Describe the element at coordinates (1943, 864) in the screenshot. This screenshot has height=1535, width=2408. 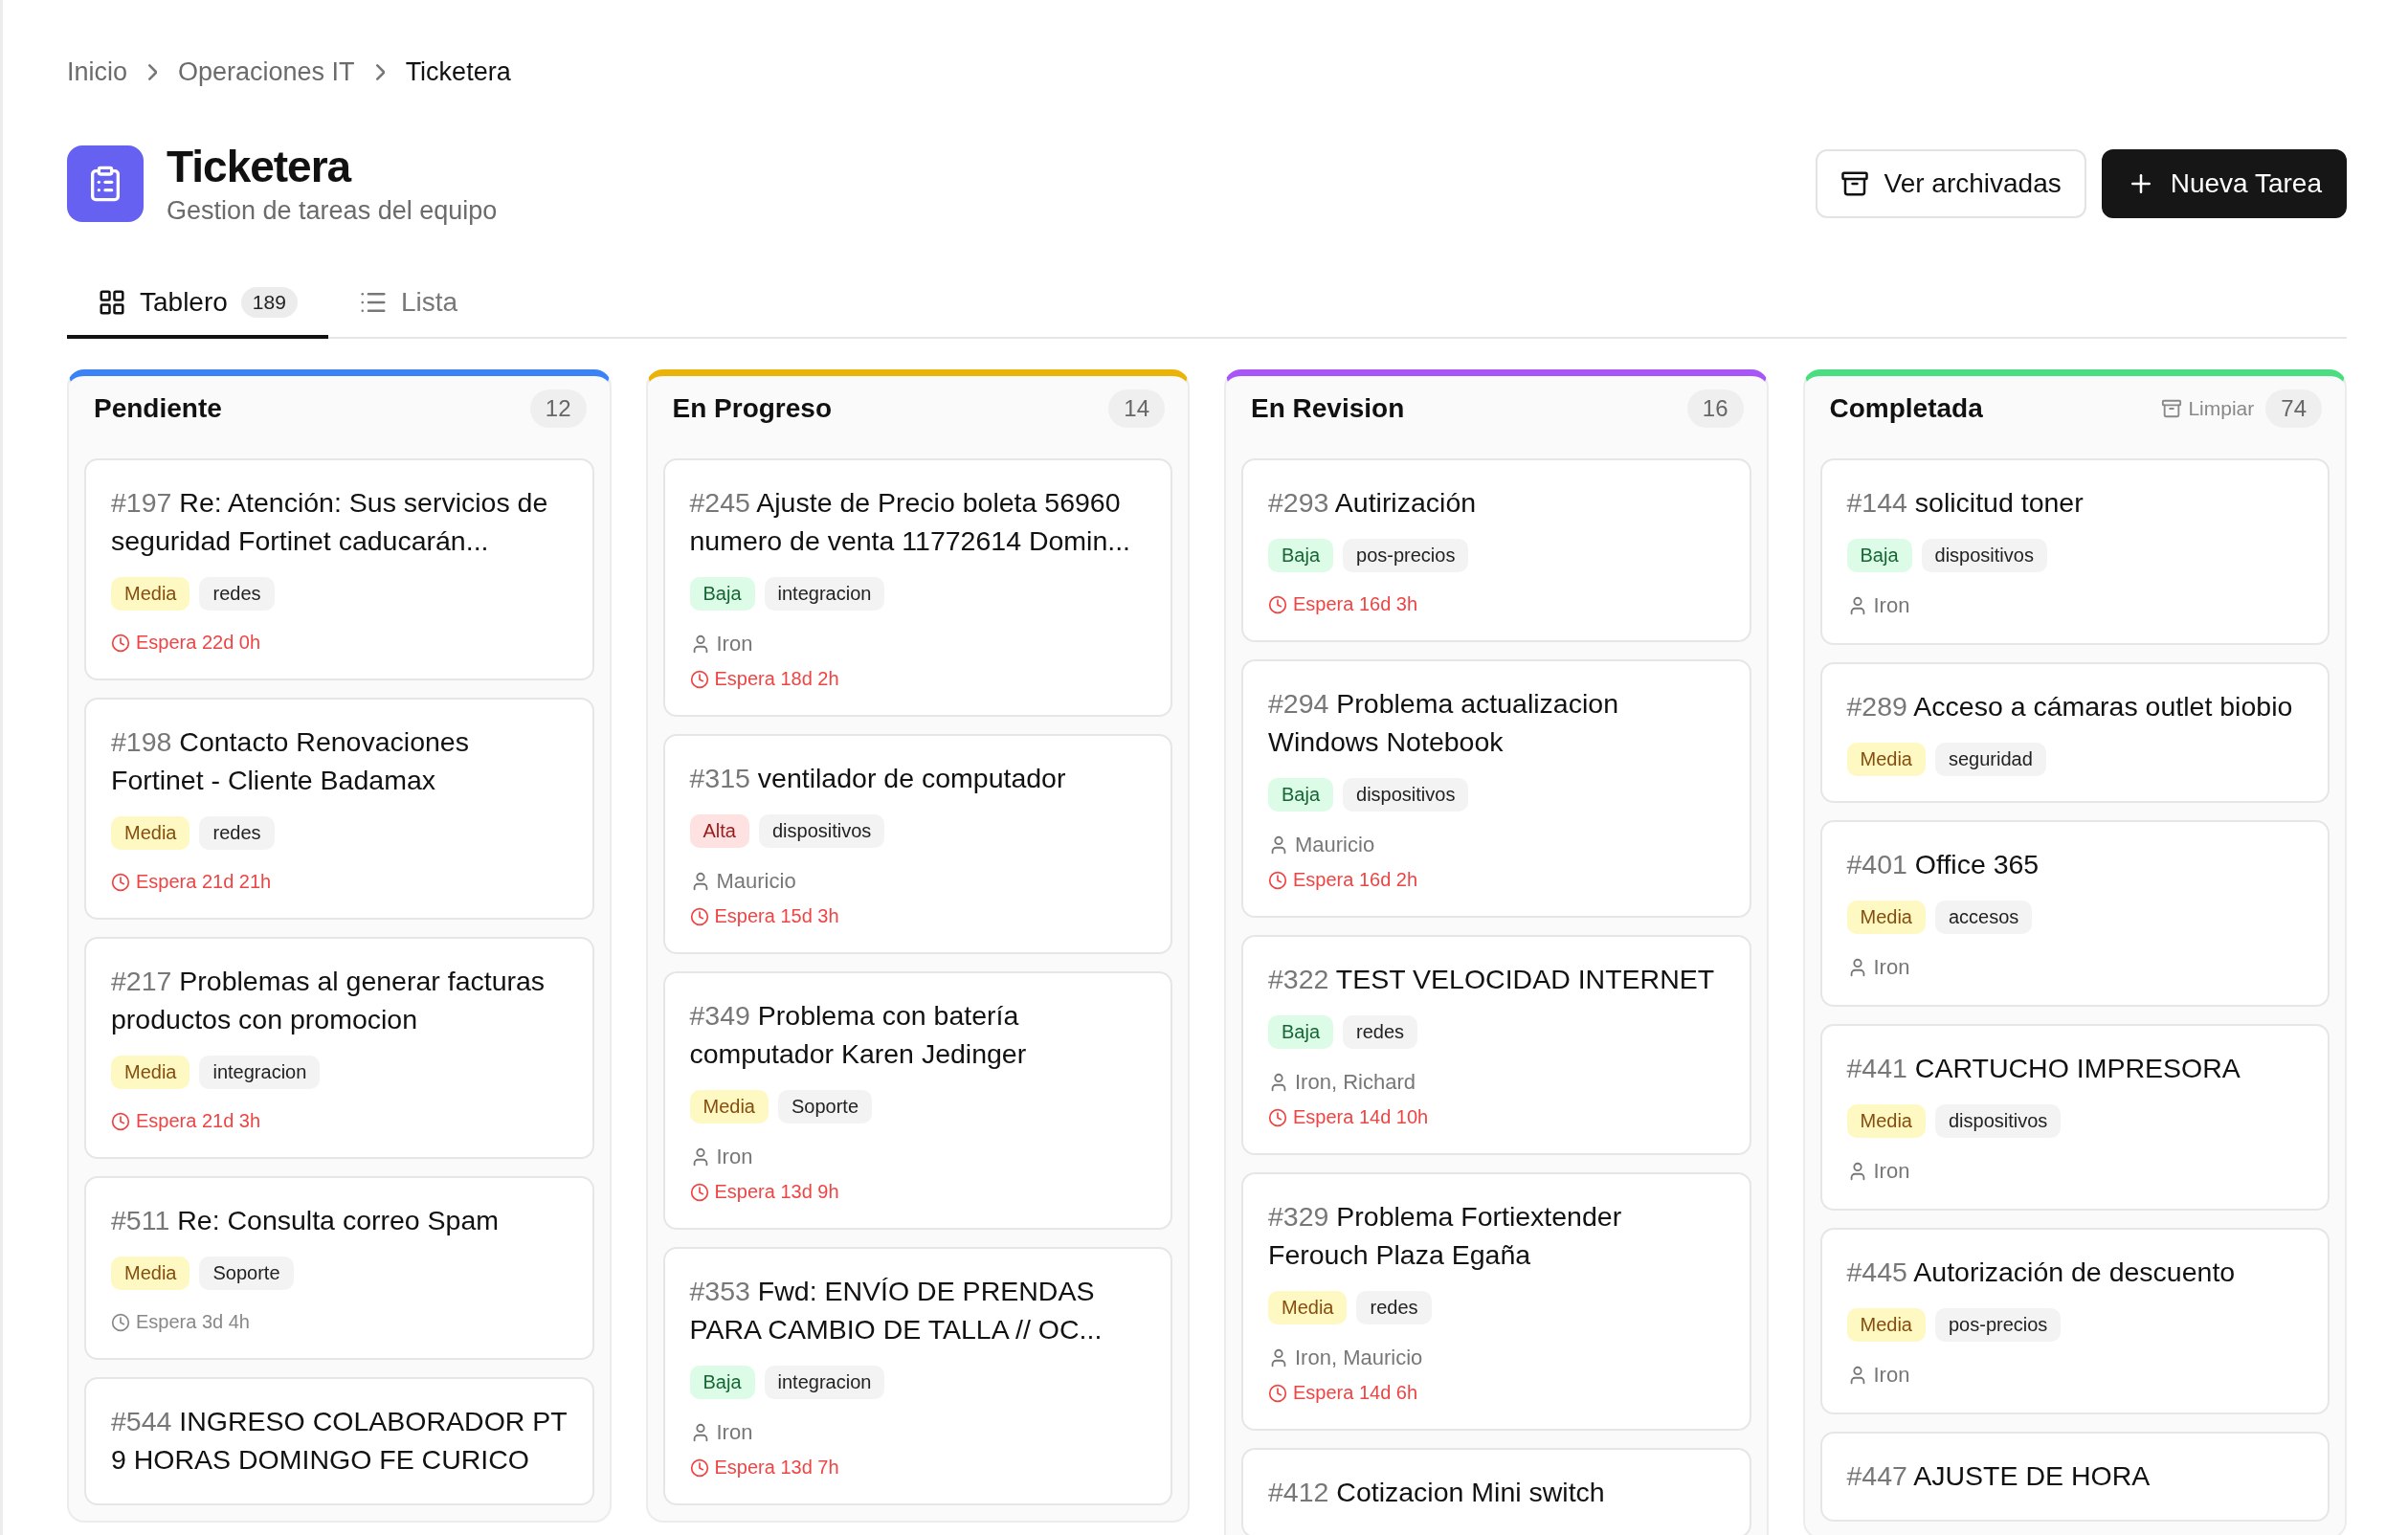
I see `ticket-title: #401 Office 365` at that location.